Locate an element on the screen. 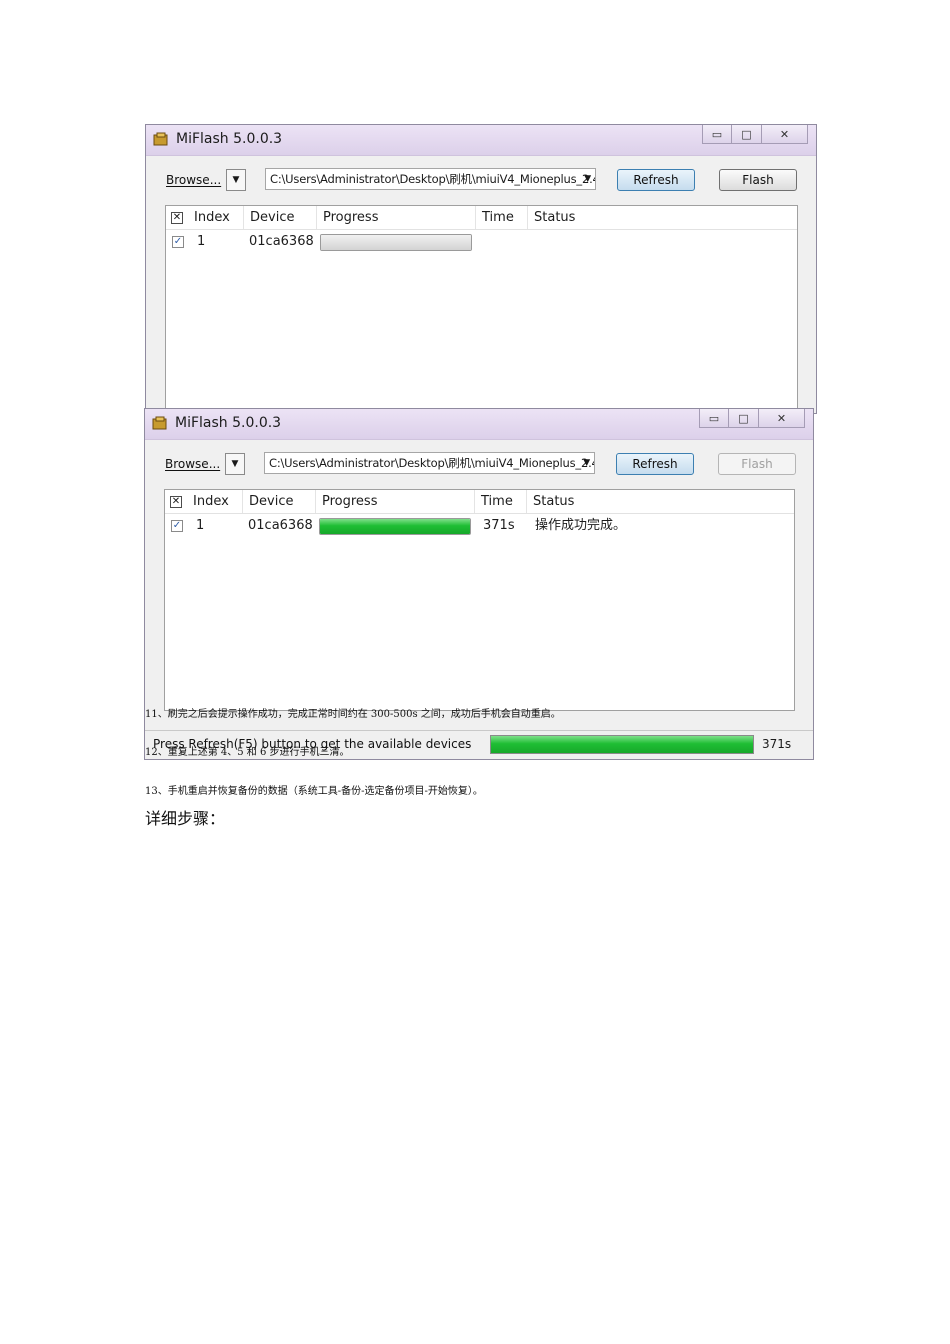  row-progress-track is located at coordinates (396, 242).